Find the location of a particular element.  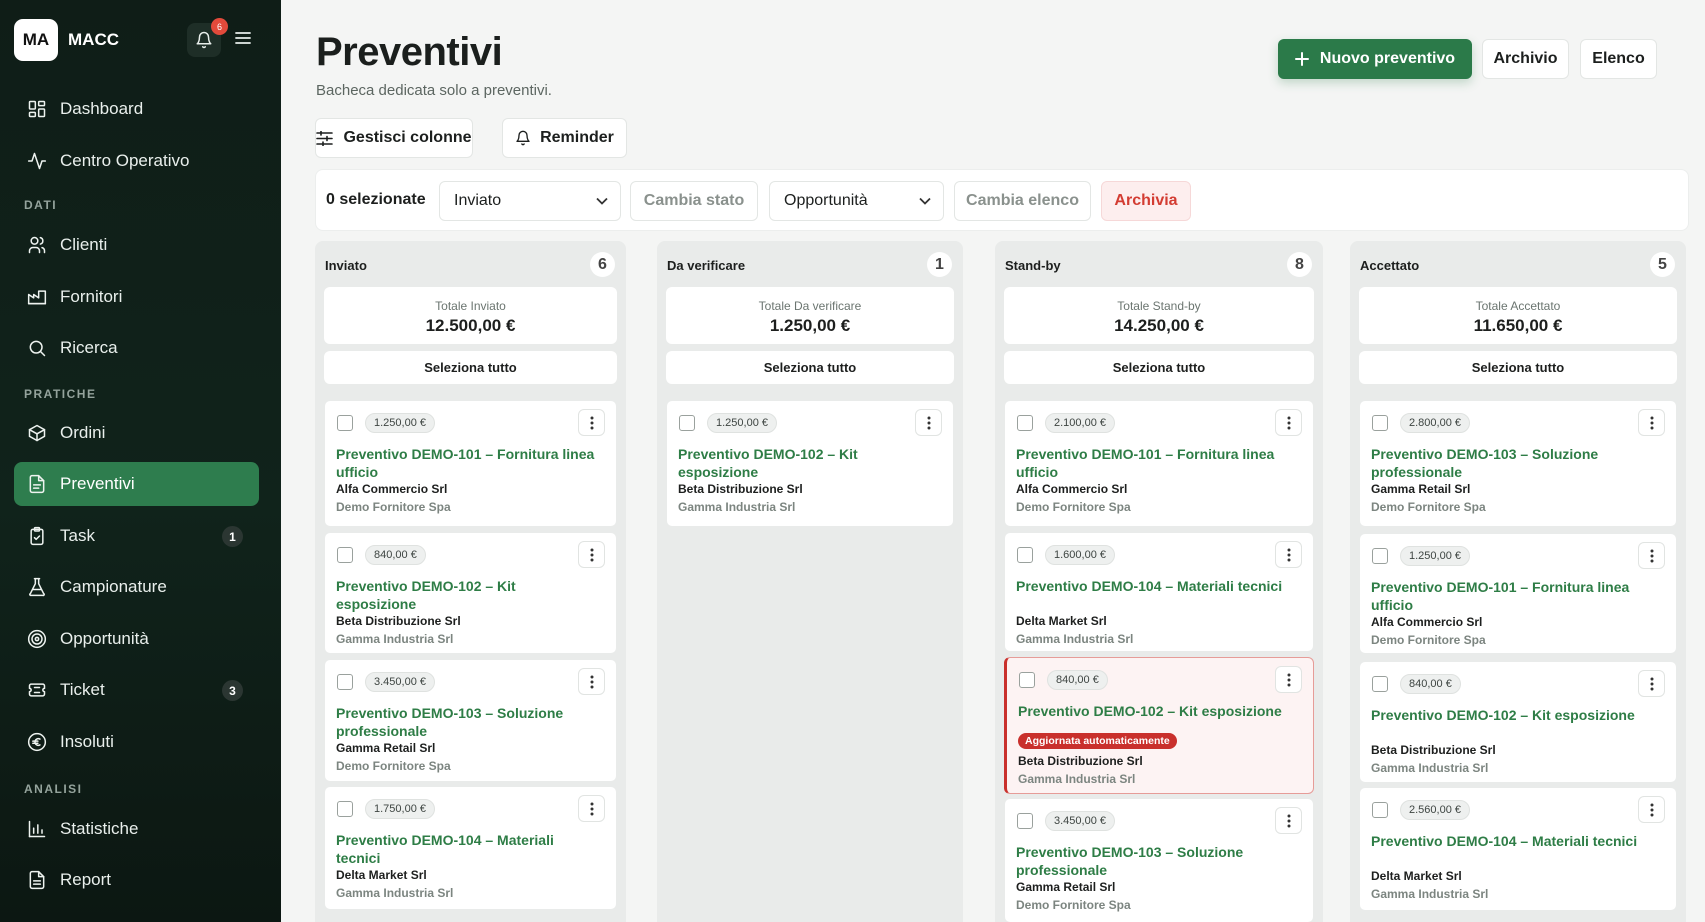

sidebar-item-label: Preventivi is located at coordinates (97, 483).